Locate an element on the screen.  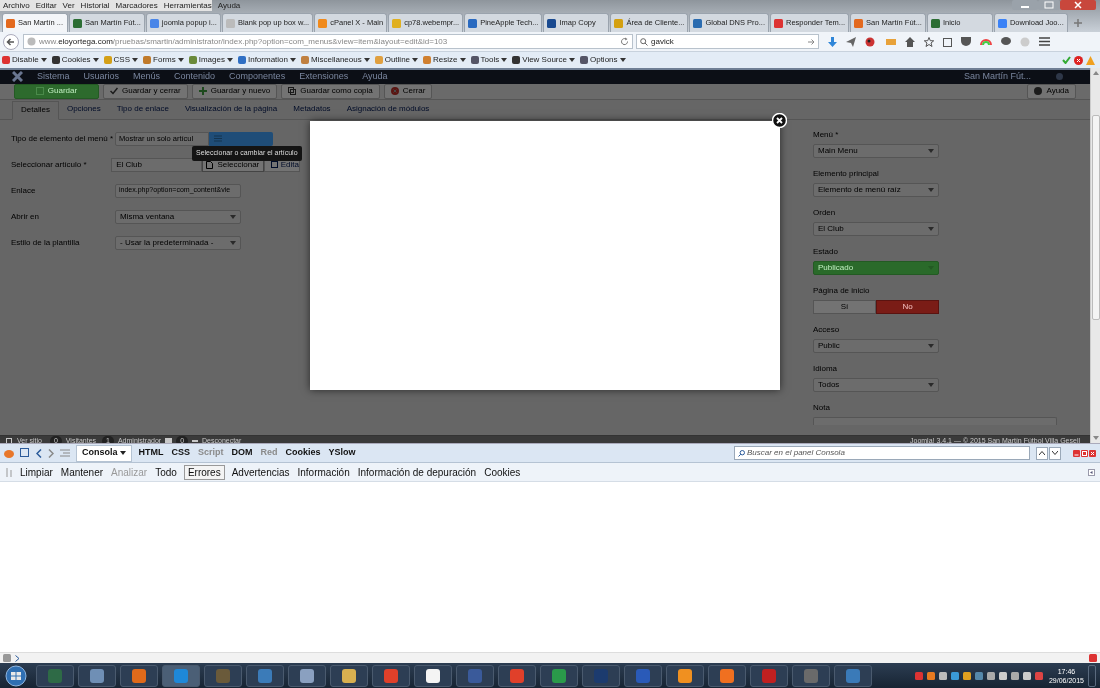
nav-item: Usuarios is located at coordinates (101, 77).